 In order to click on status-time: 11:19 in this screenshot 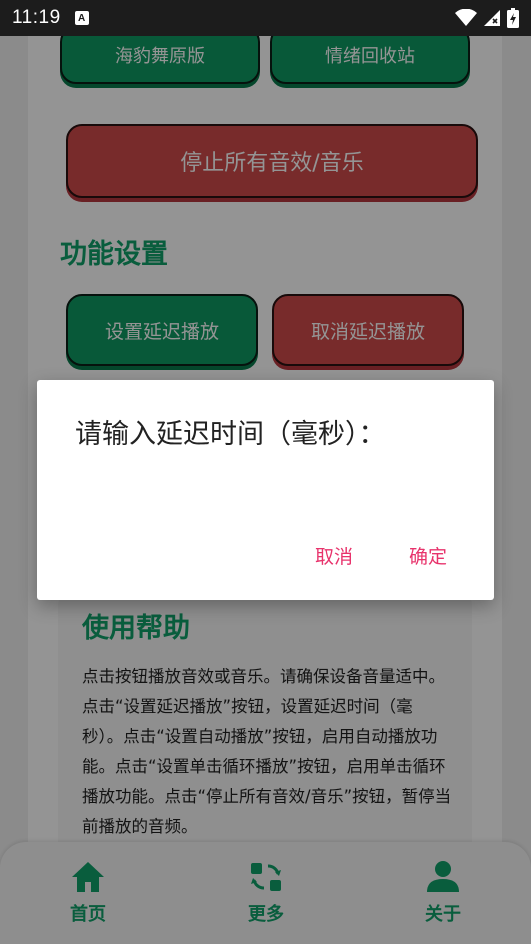, I will do `click(36, 17)`.